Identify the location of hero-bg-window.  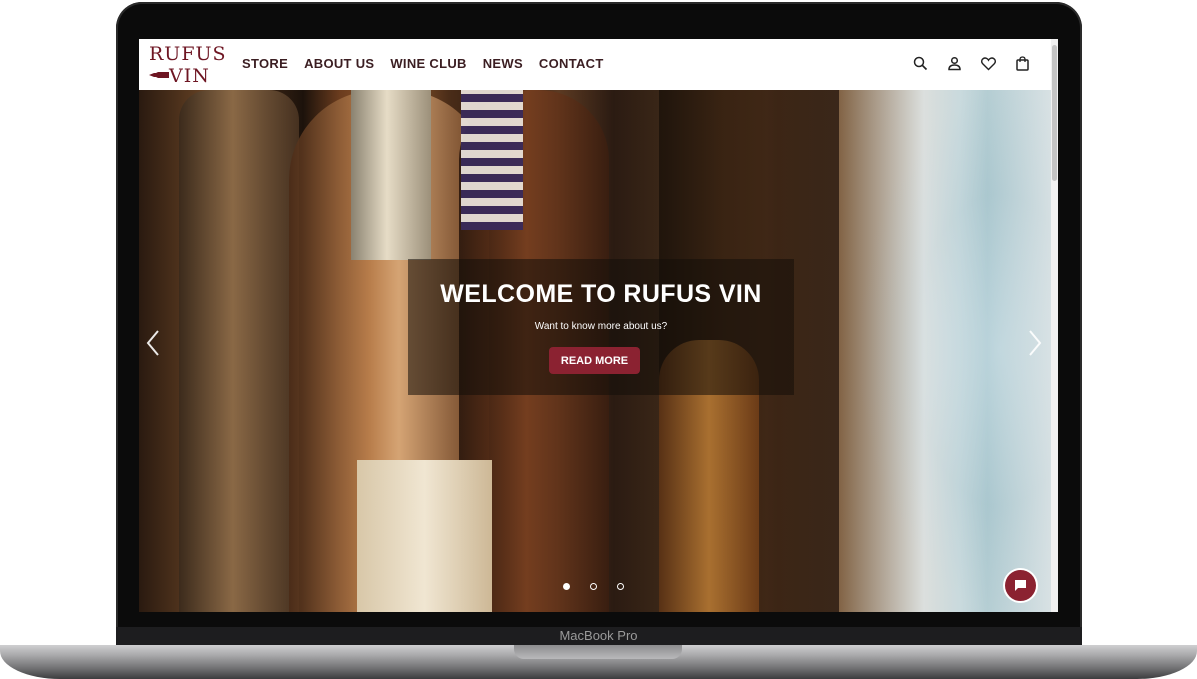
(945, 351).